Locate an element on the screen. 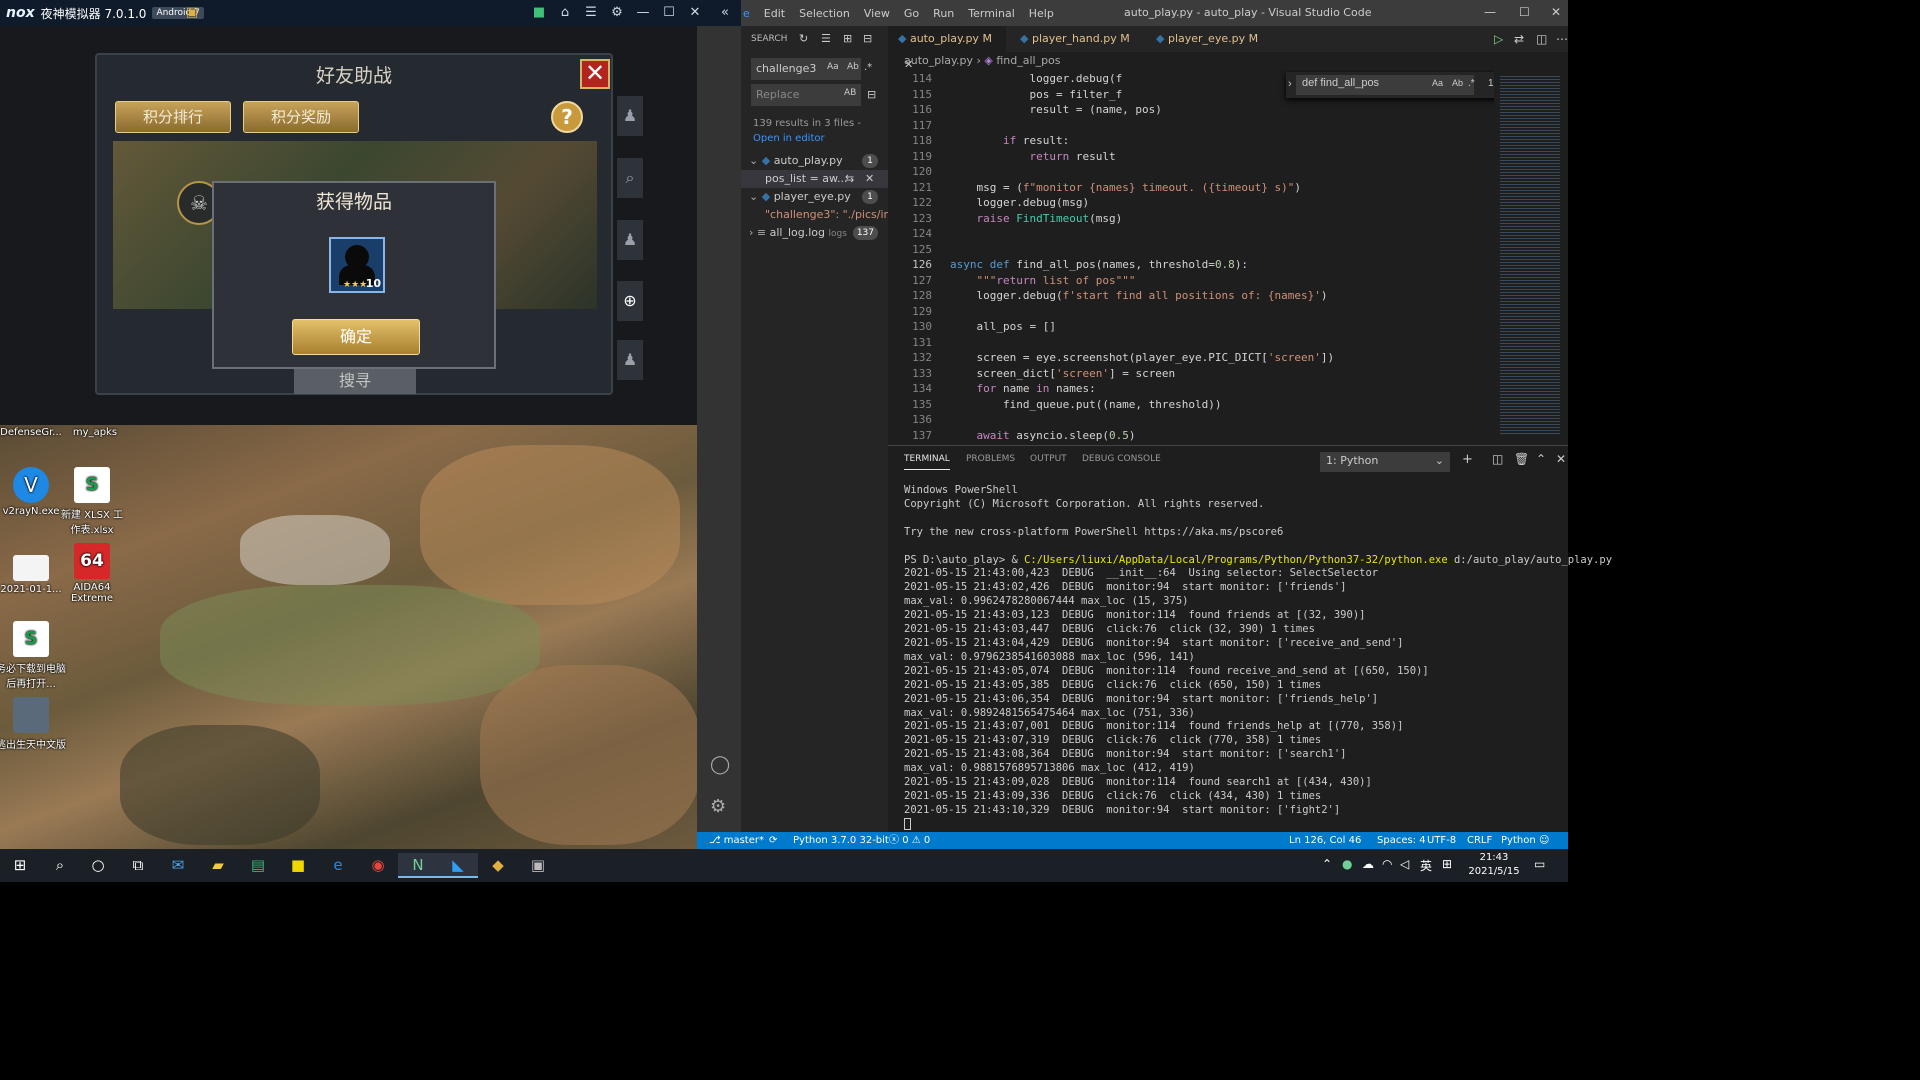 This screenshot has width=1920, height=1080. close-panel-icon: ✕ is located at coordinates (1561, 459).